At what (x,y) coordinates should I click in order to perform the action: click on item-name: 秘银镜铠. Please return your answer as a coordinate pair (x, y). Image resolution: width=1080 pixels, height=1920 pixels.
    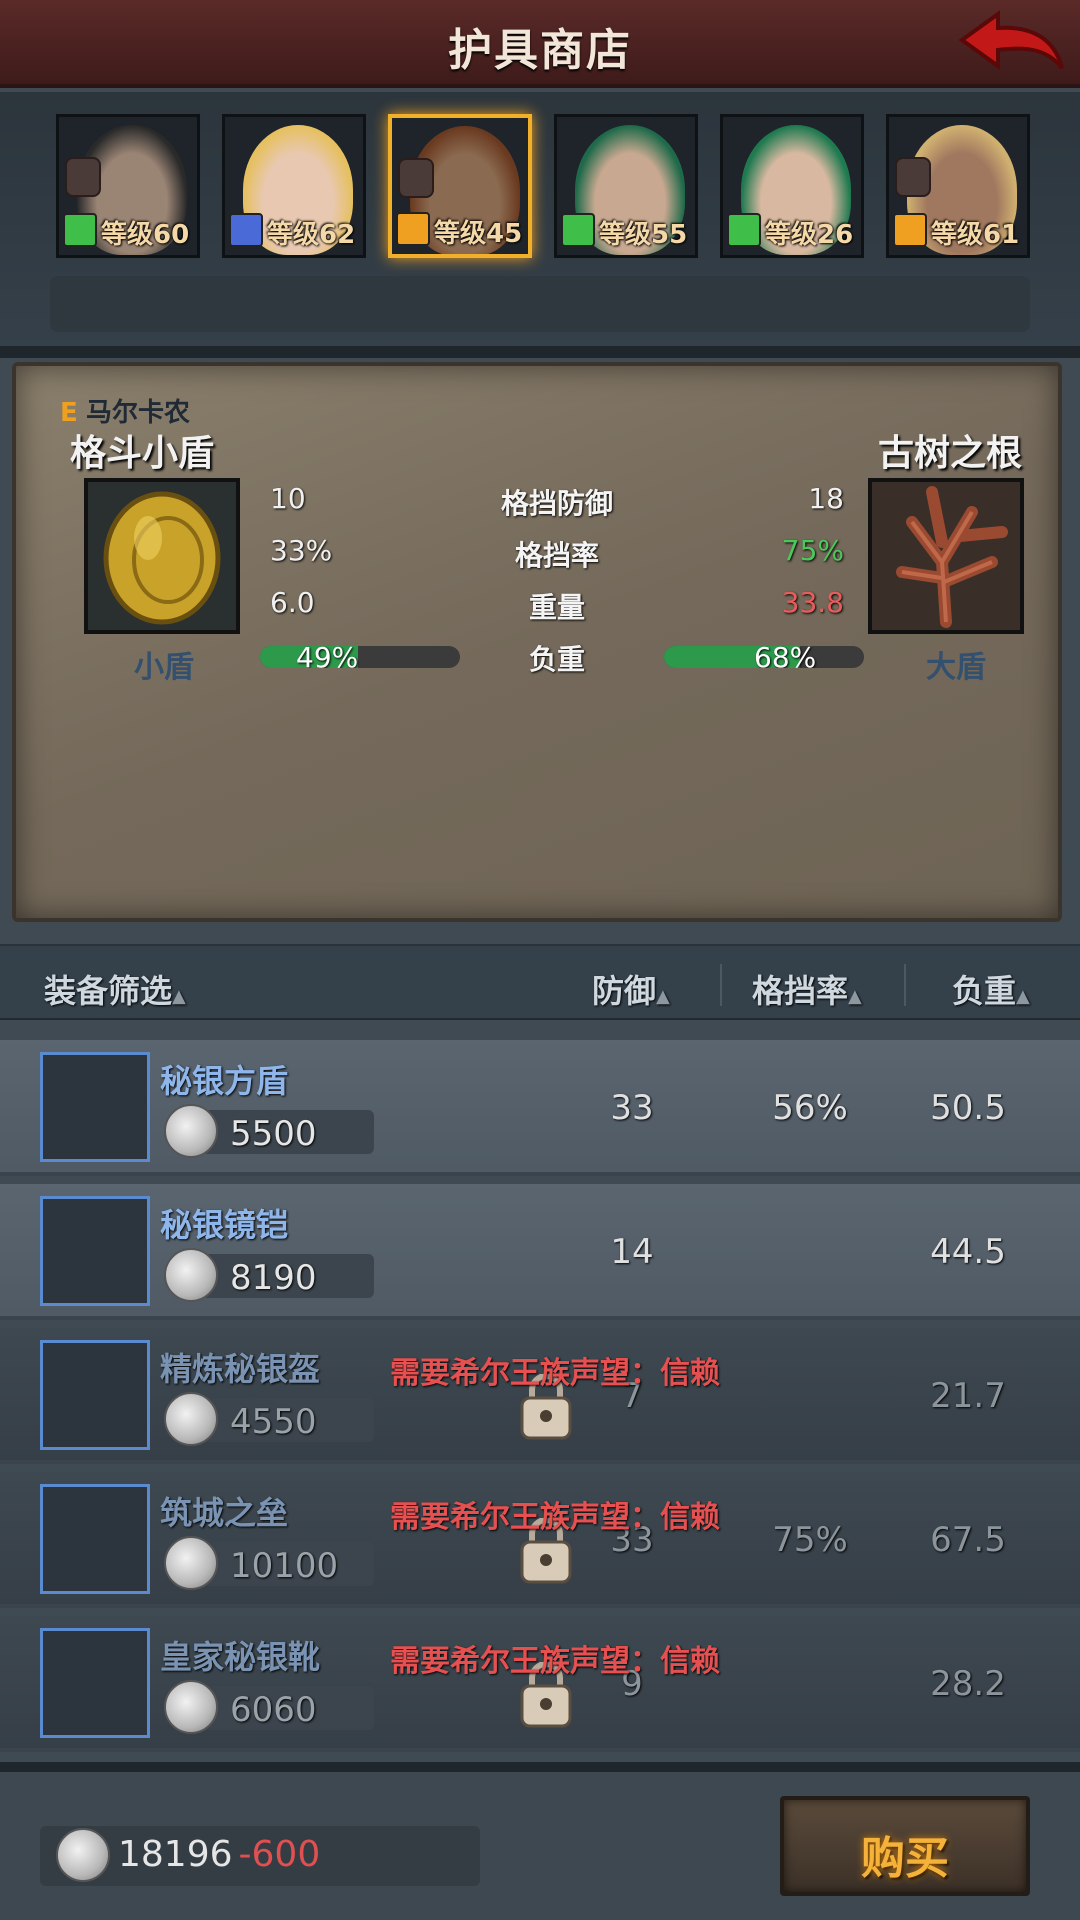
    Looking at the image, I should click on (224, 1225).